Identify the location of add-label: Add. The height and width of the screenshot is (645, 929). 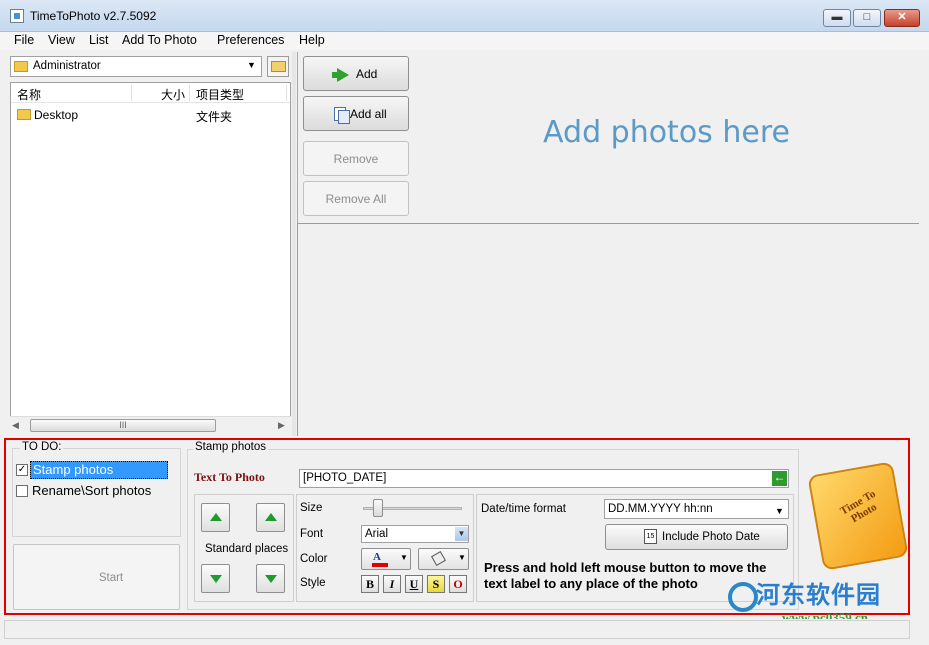
(367, 74).